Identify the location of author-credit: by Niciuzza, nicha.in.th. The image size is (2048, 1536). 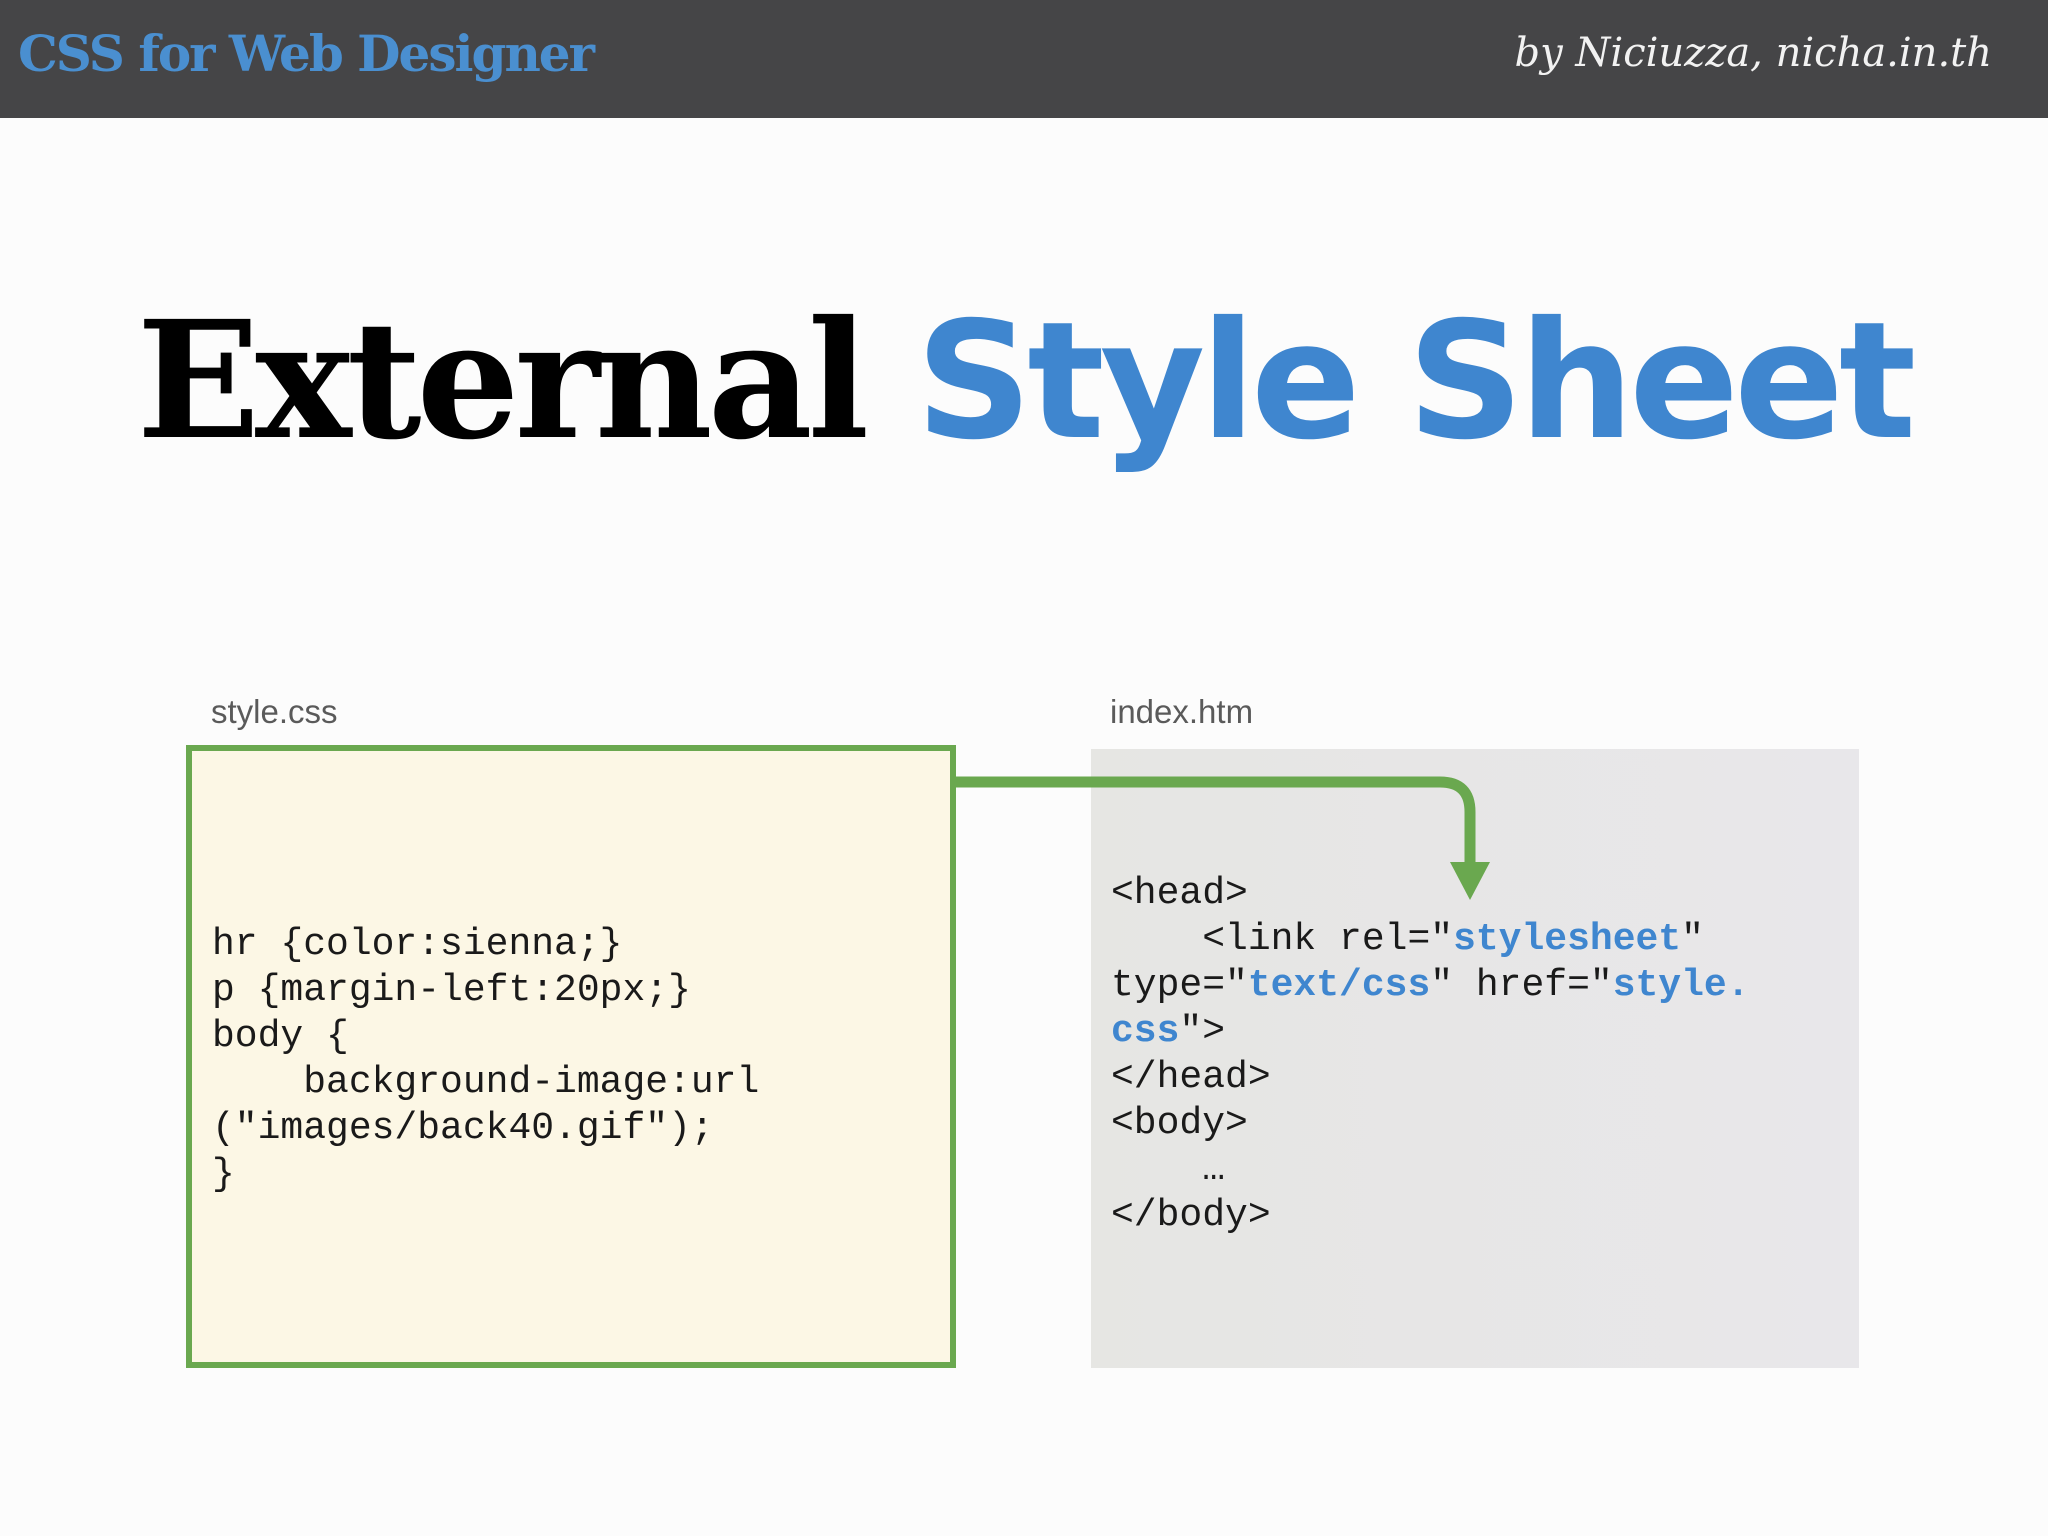
(1753, 53).